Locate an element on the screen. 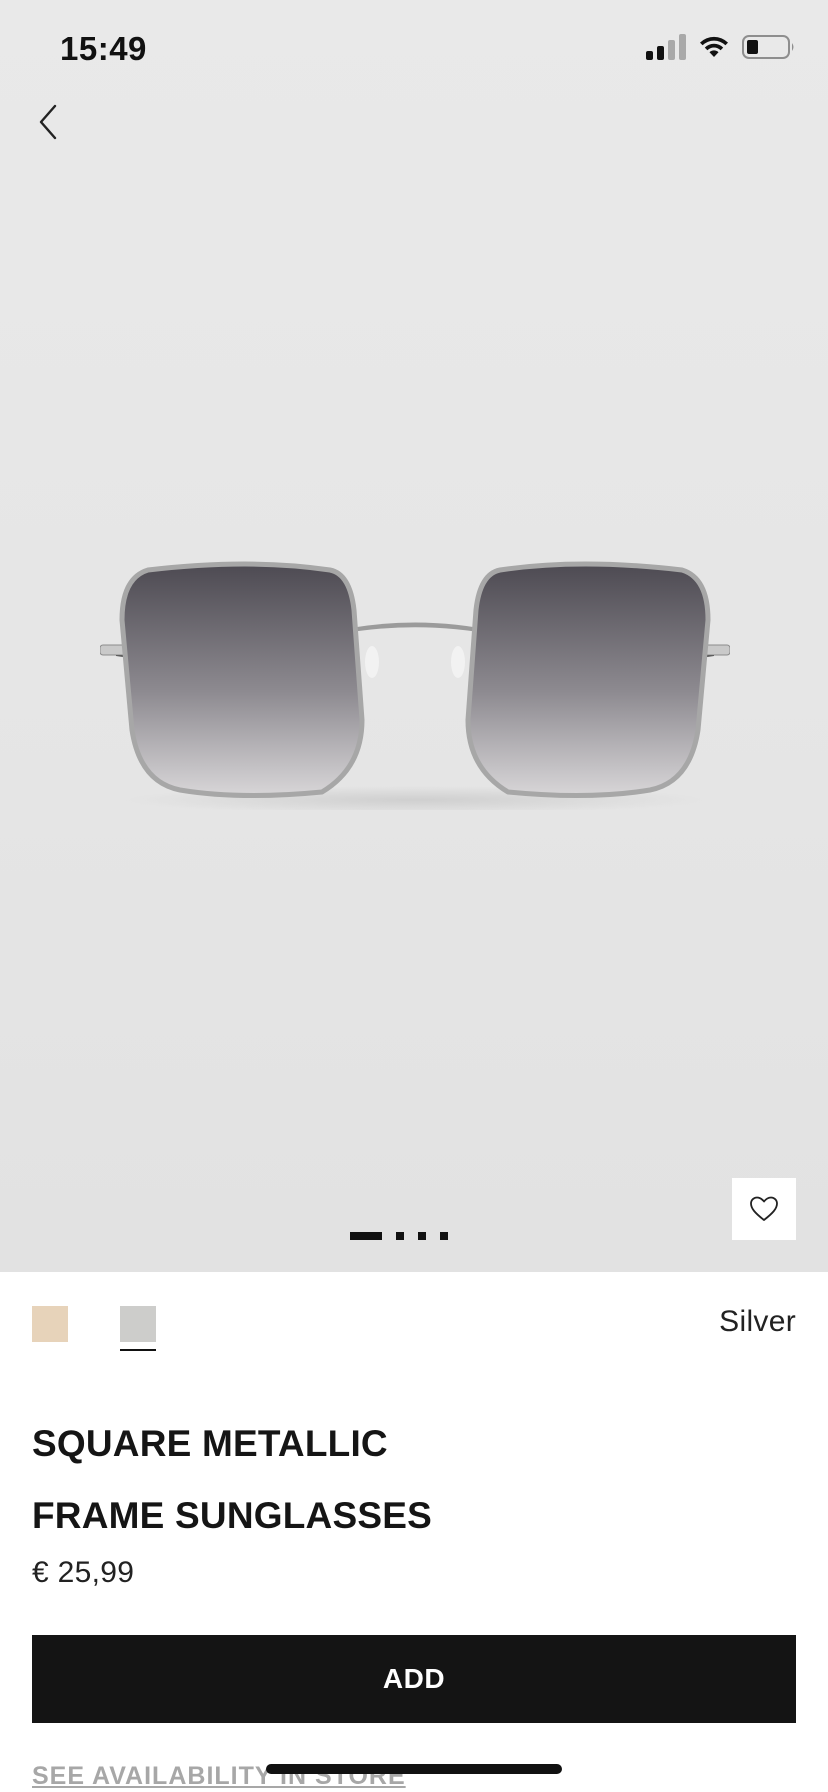  status-time: 15:49 is located at coordinates (103, 48).